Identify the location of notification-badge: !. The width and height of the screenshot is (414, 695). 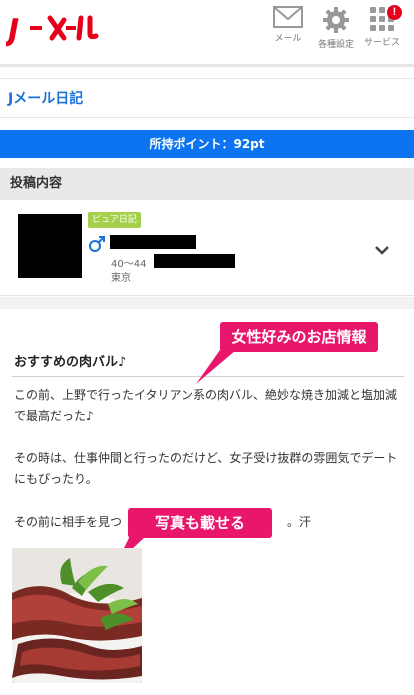
(394, 12).